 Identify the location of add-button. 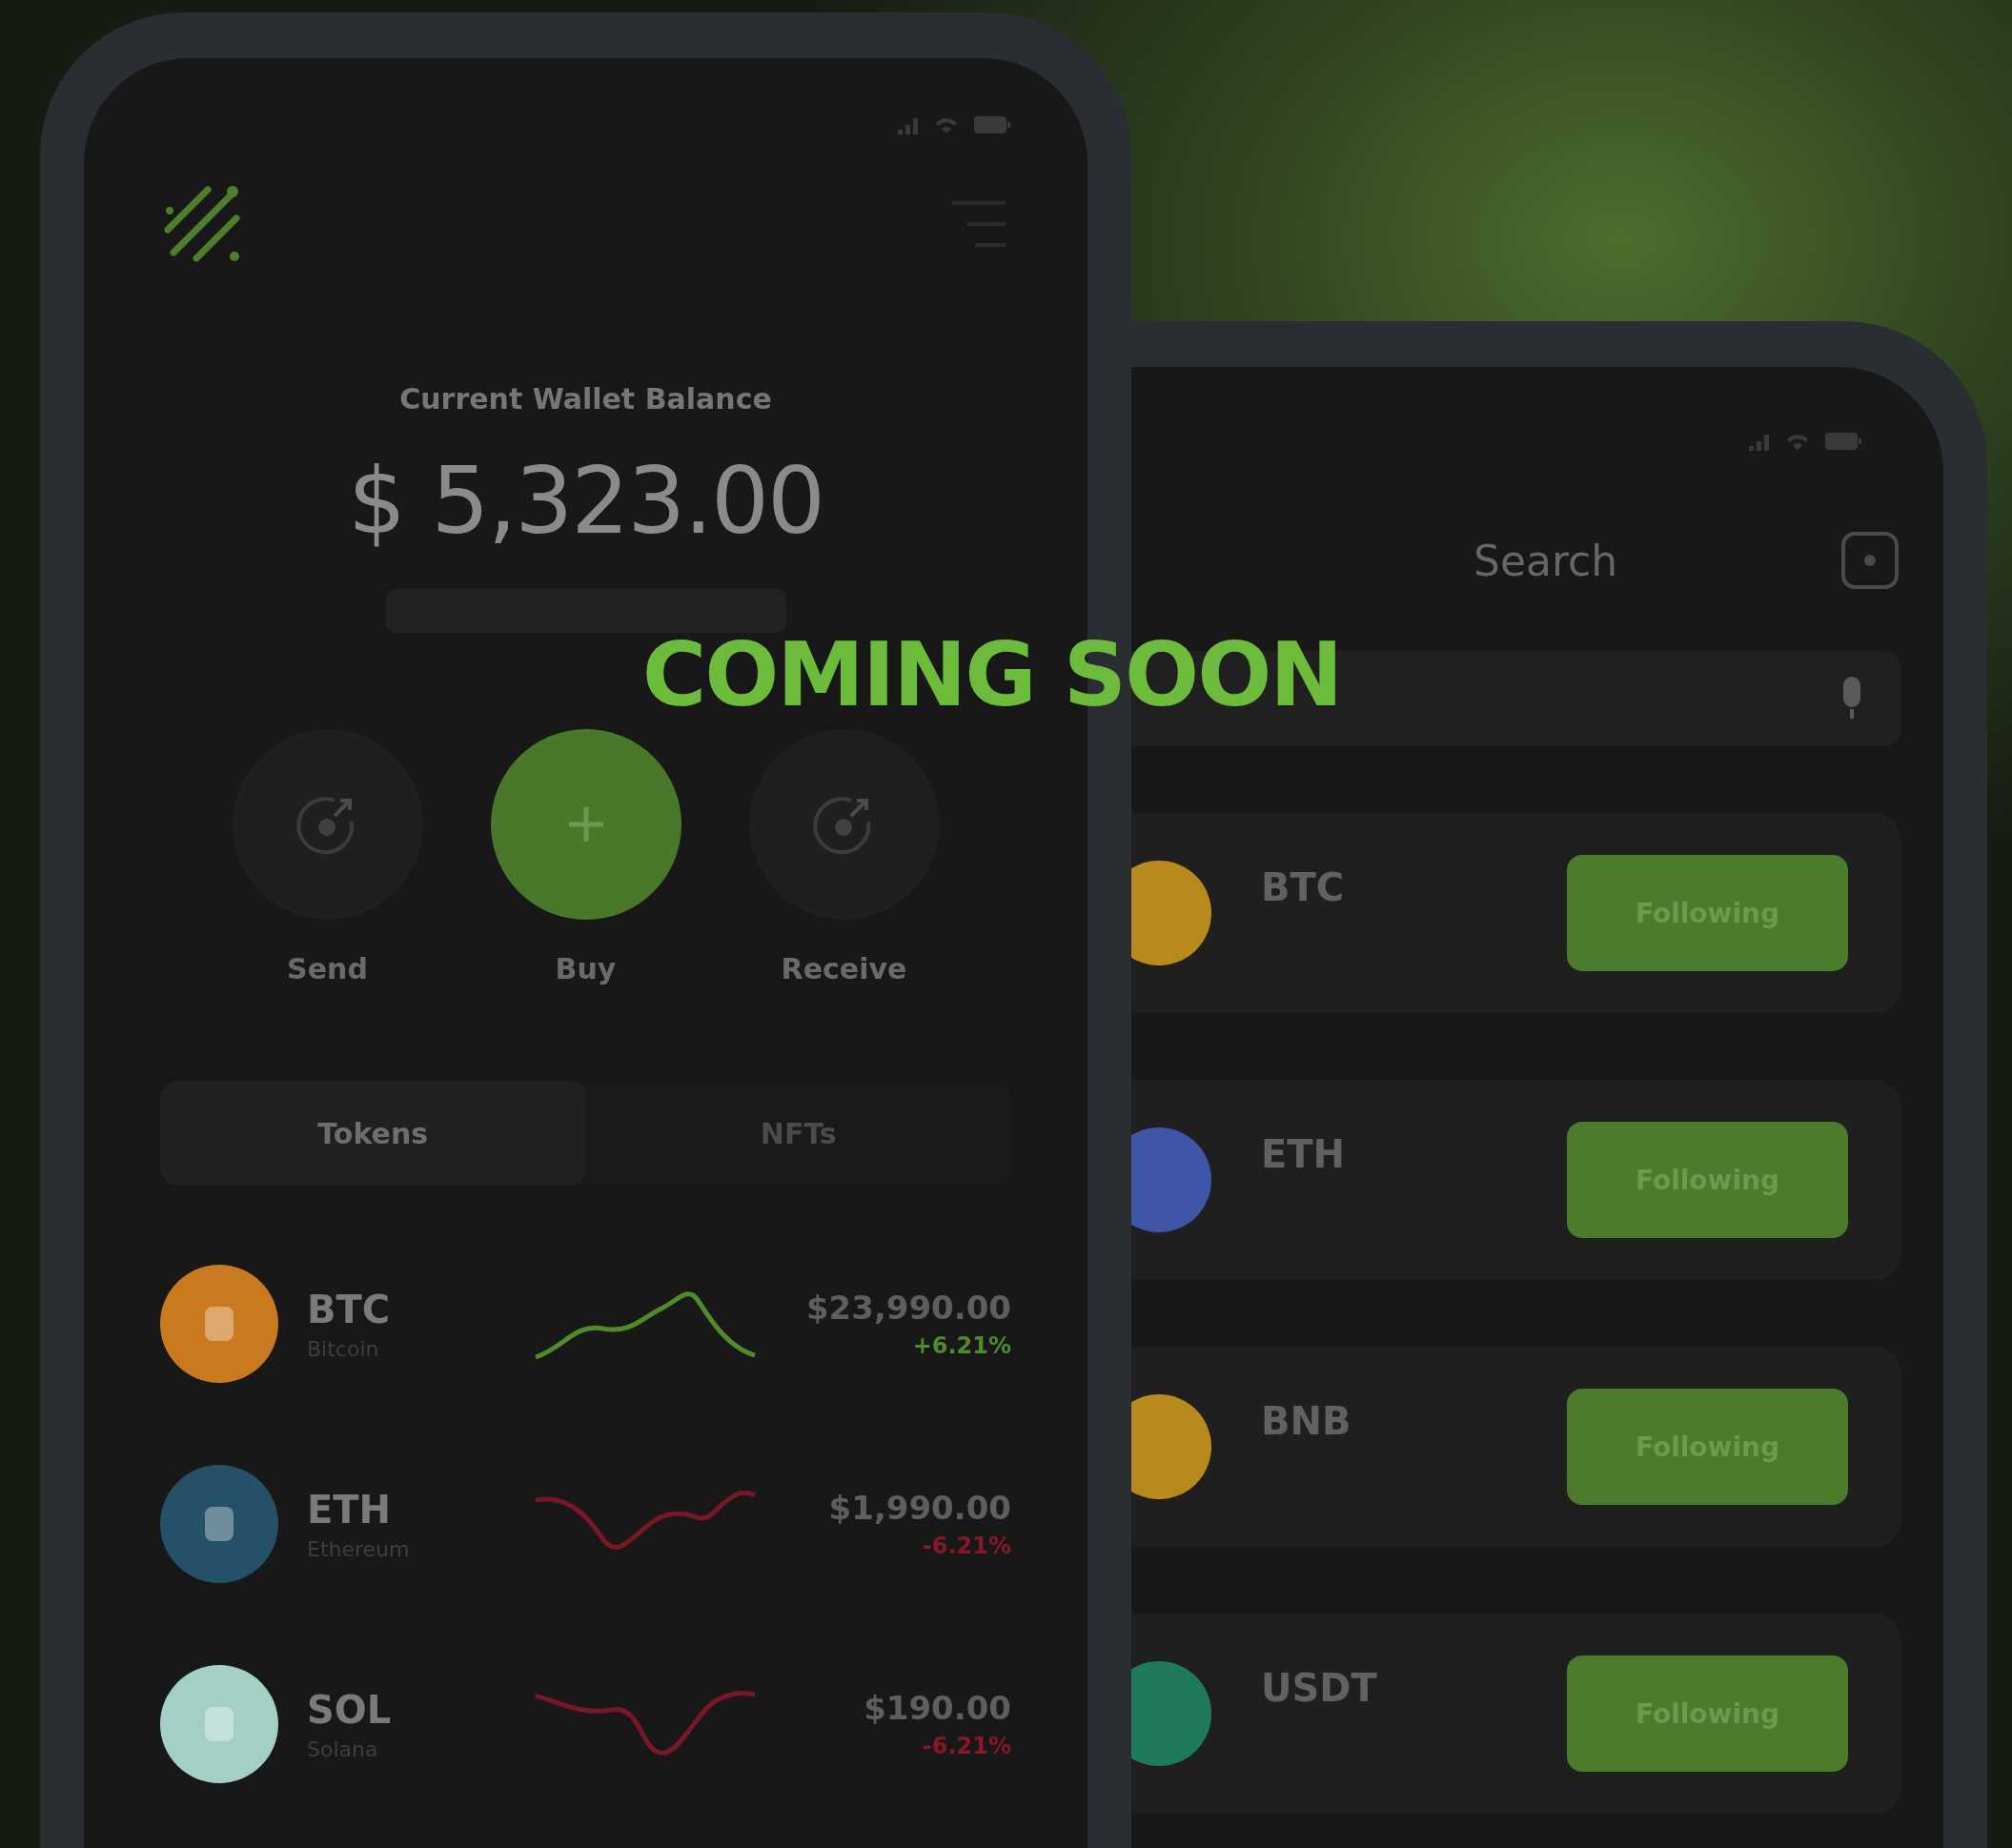
(1869, 561).